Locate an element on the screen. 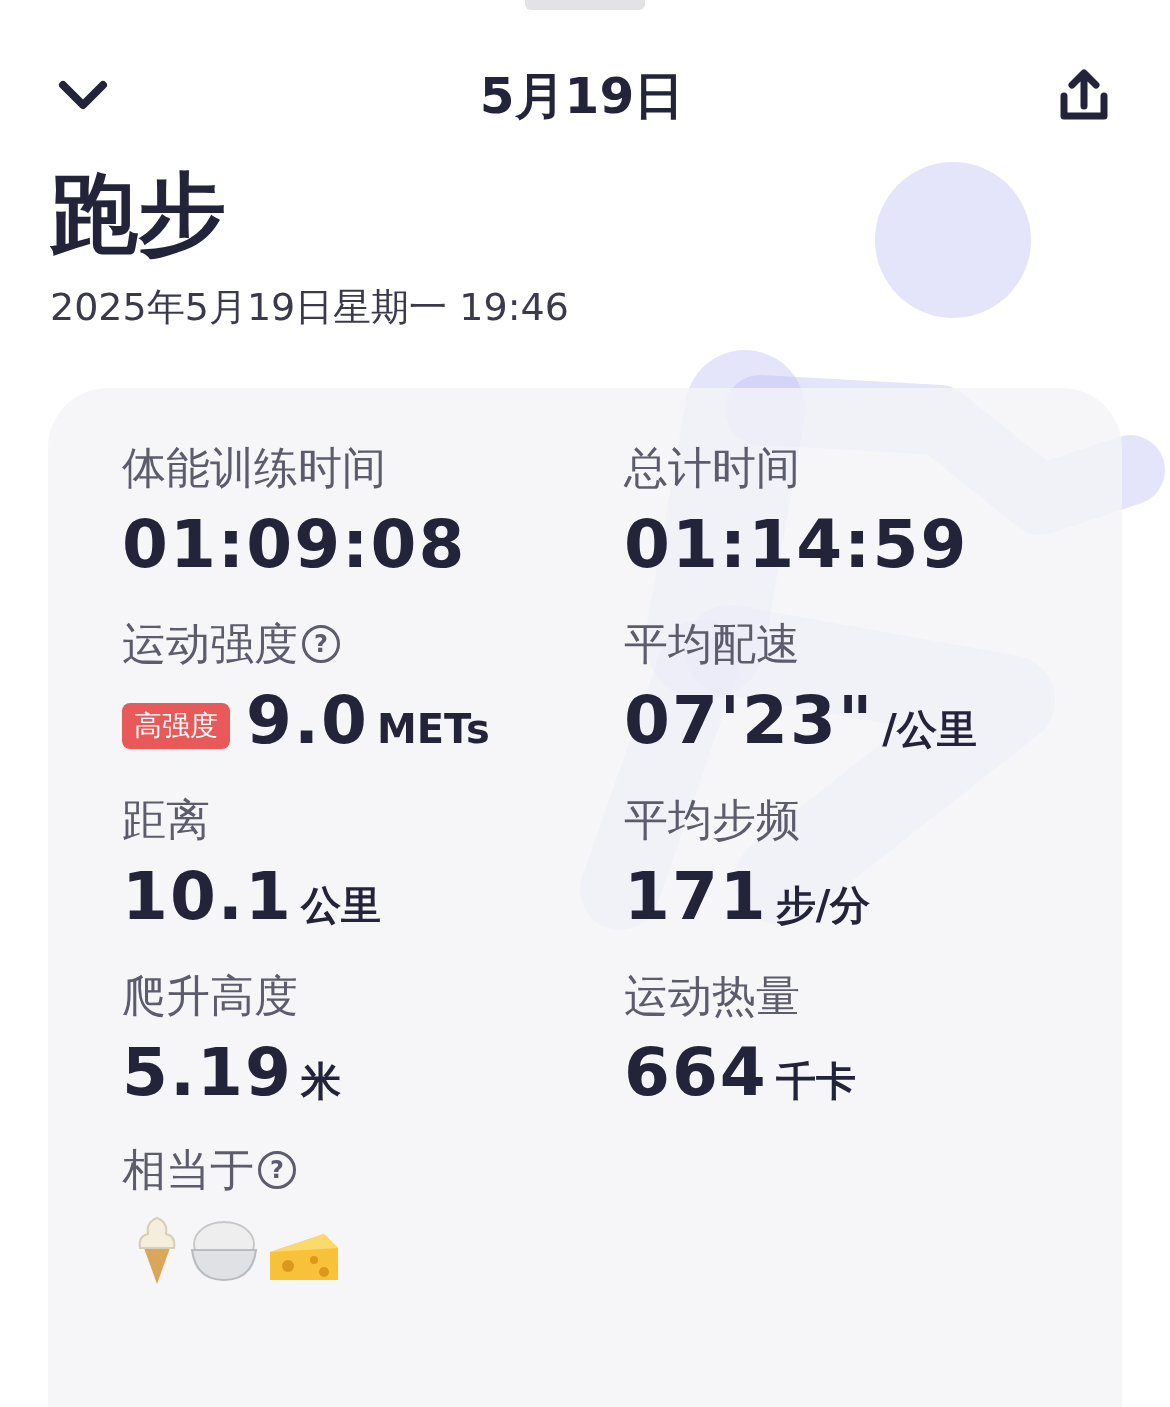  metric-unit: /公里 is located at coordinates (929, 729).